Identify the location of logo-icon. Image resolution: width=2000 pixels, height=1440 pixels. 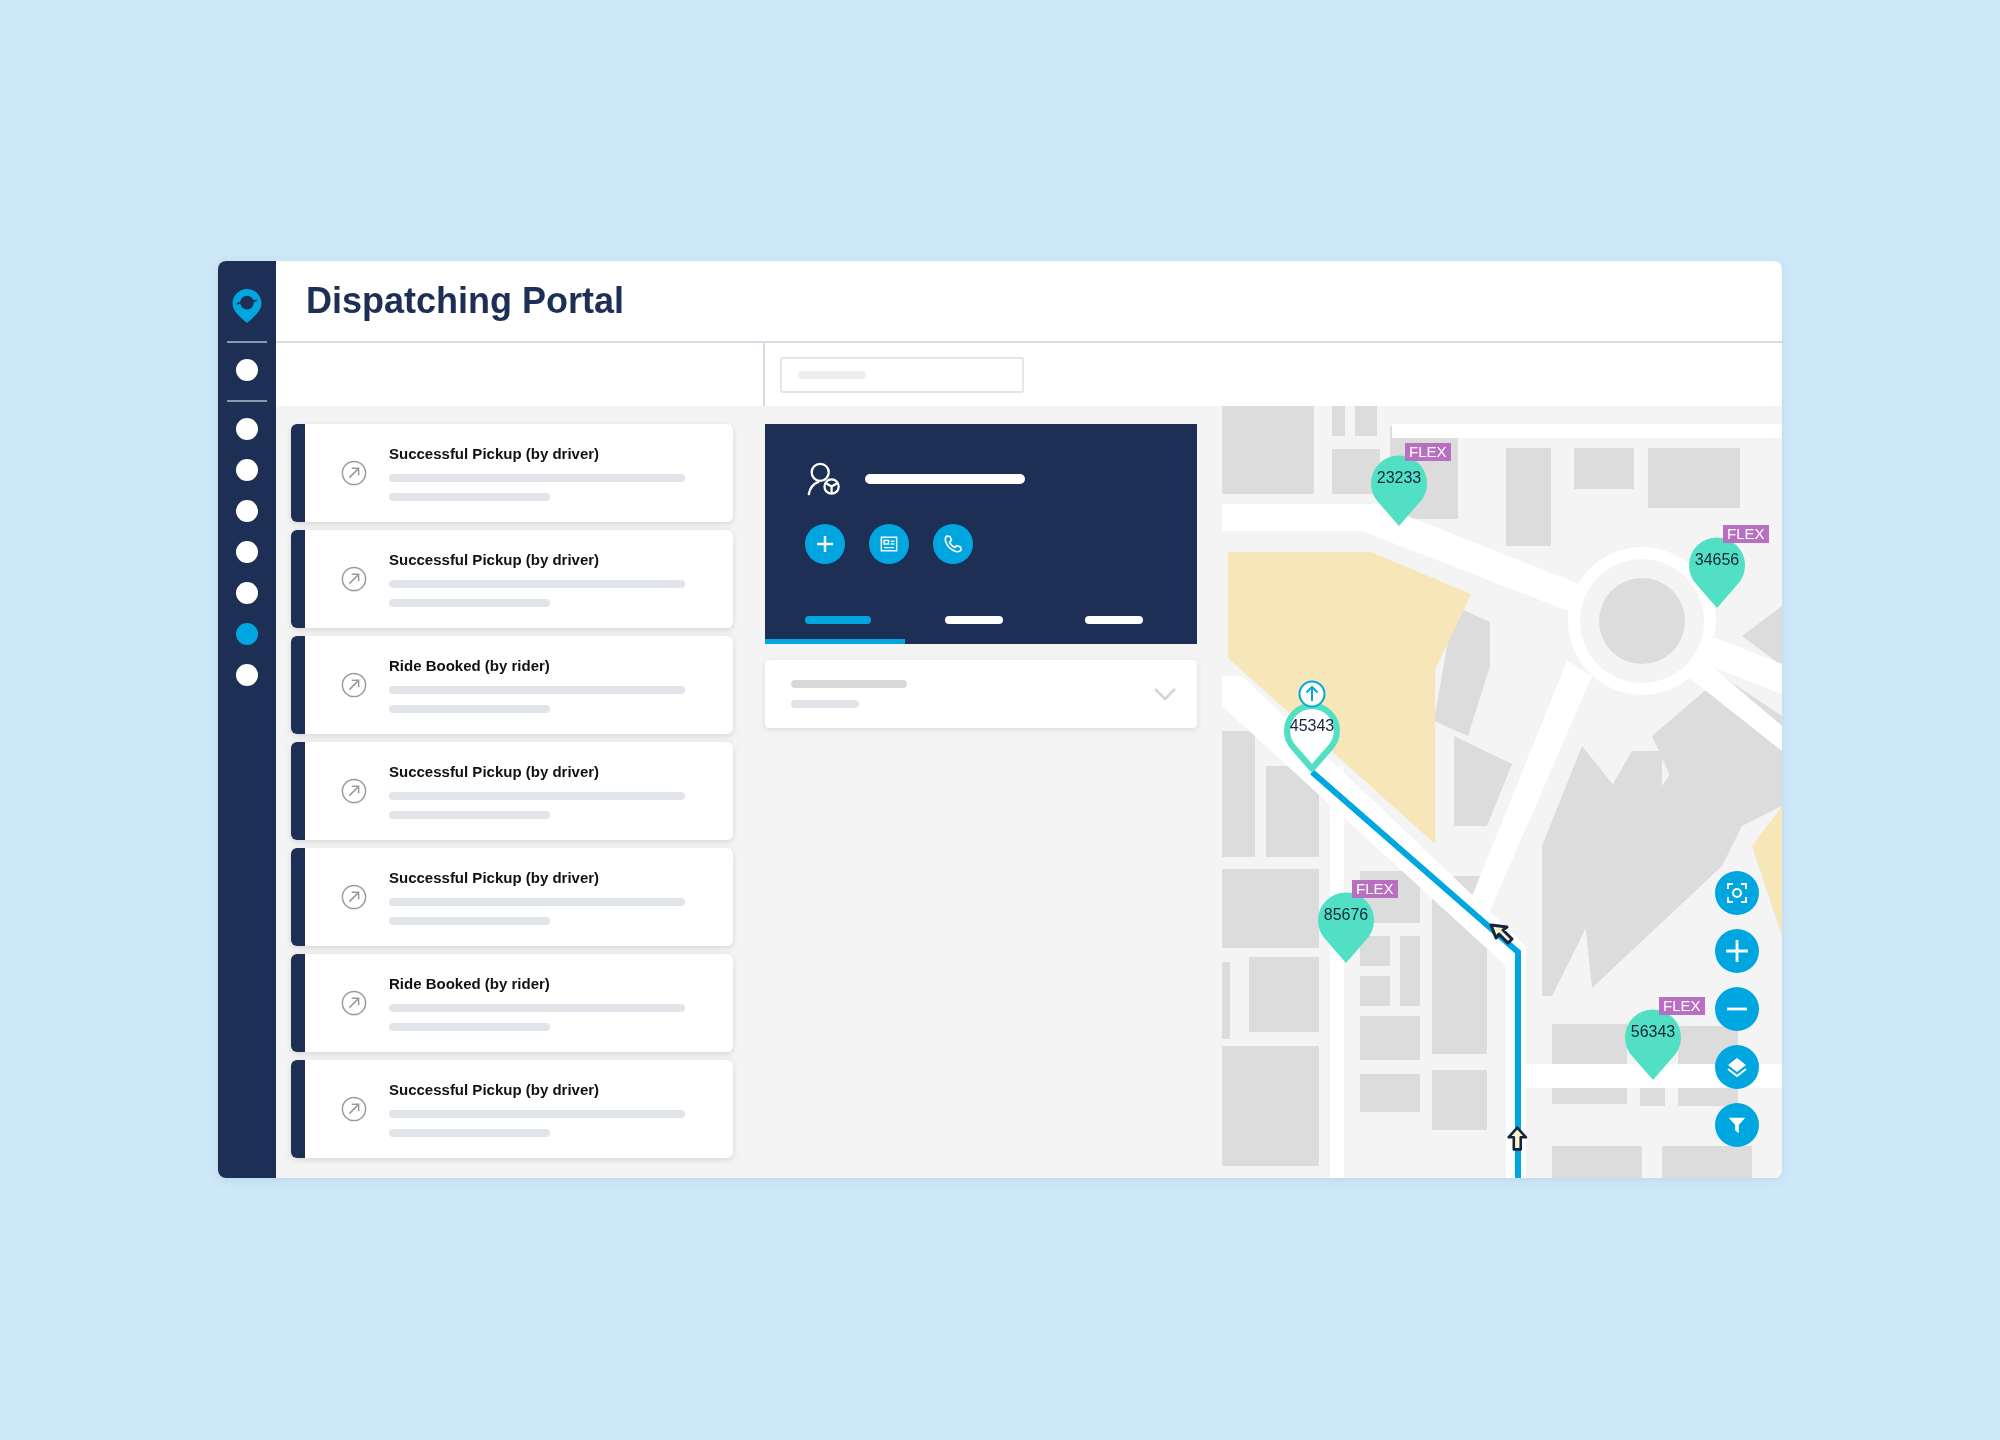
(247, 306).